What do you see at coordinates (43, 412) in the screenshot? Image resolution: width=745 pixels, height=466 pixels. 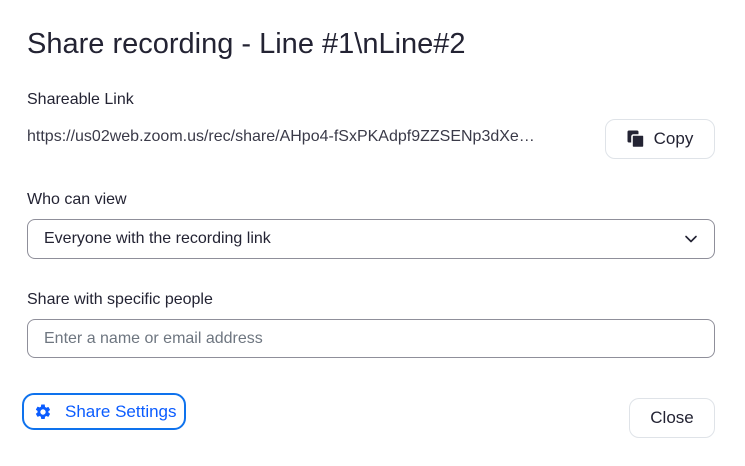 I see `gear-icon` at bounding box center [43, 412].